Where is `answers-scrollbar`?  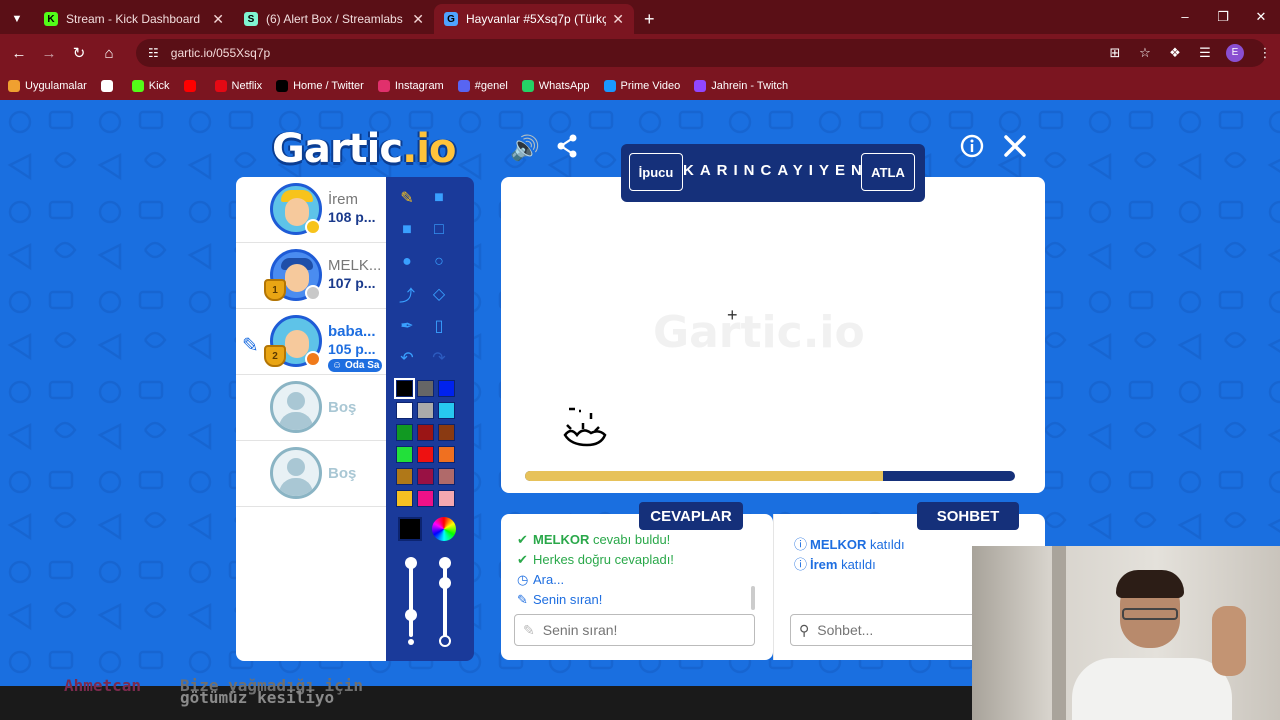
answers-scrollbar is located at coordinates (753, 598).